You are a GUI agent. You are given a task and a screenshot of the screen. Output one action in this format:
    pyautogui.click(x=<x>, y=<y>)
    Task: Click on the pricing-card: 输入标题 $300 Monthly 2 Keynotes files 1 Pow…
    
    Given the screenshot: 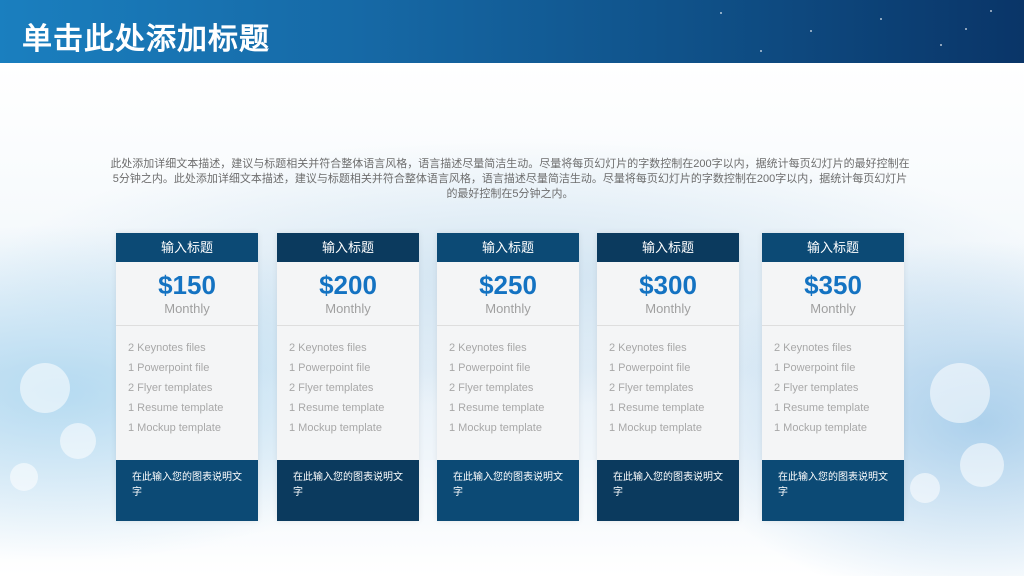 What is the action you would take?
    pyautogui.click(x=668, y=377)
    